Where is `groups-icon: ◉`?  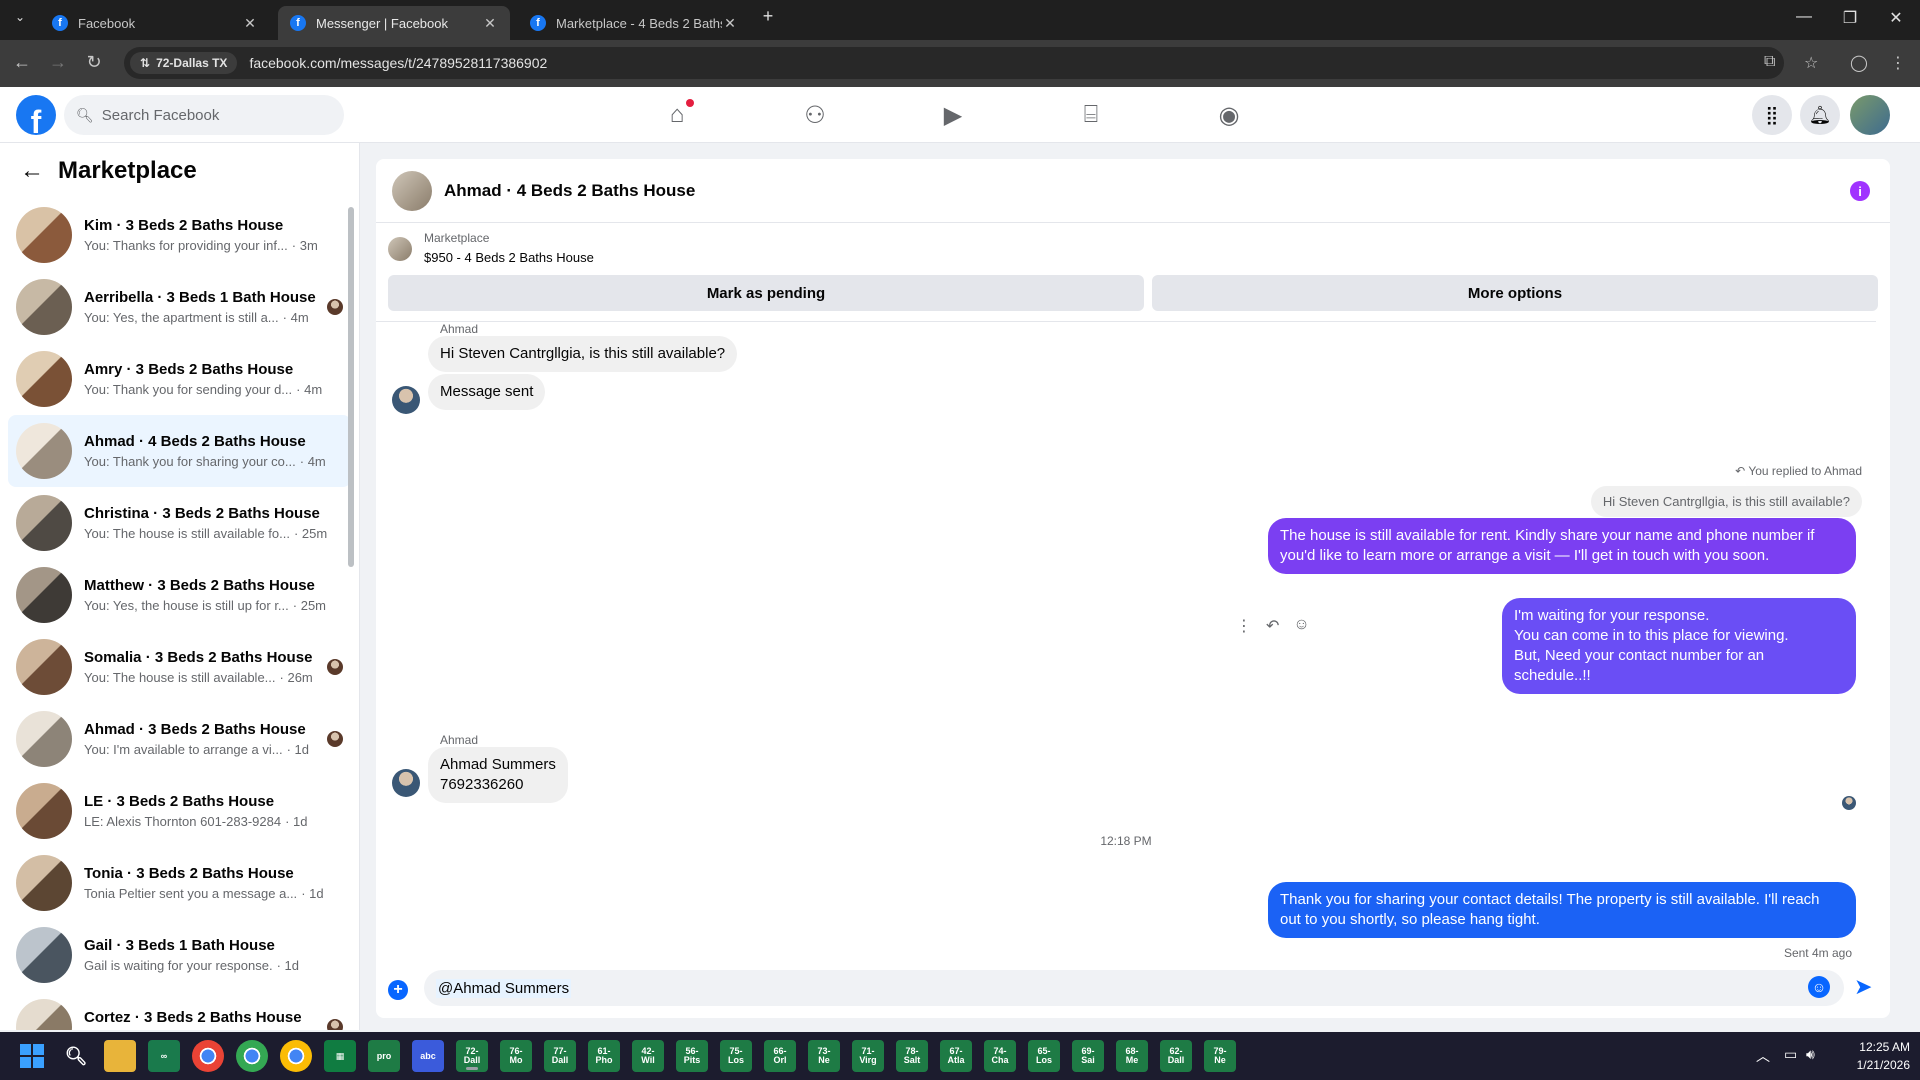
groups-icon: ◉ is located at coordinates (1229, 115).